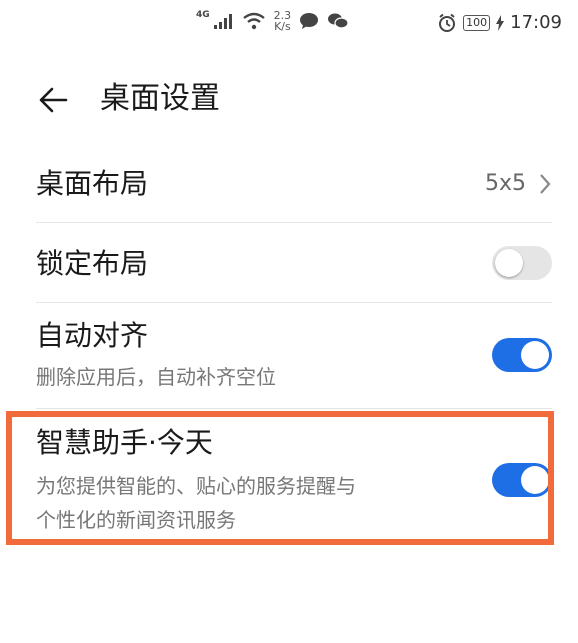 The height and width of the screenshot is (643, 578). What do you see at coordinates (294, 357) in the screenshot?
I see `setting-auto-align: 自动对齐 删除应用后，自动补齐空位` at bounding box center [294, 357].